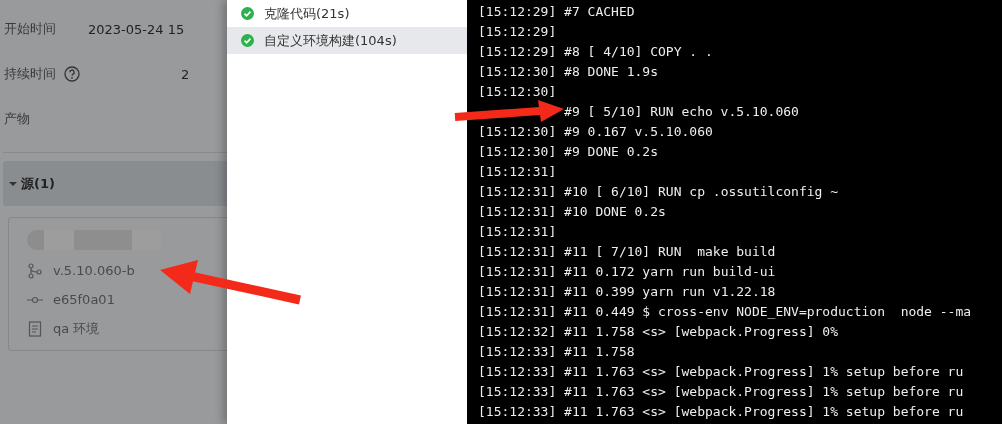  I want to click on log-line: [15:12:31] #11 0.399 yarn run v1.22.18, so click(627, 291).